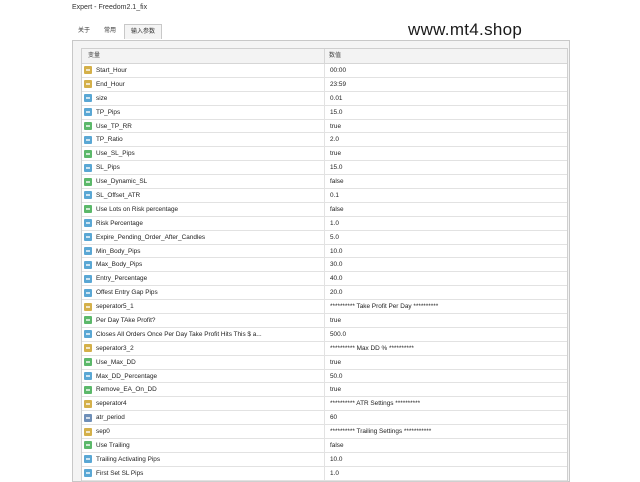  What do you see at coordinates (119, 223) in the screenshot?
I see `parameter-name: Risk Percentage` at bounding box center [119, 223].